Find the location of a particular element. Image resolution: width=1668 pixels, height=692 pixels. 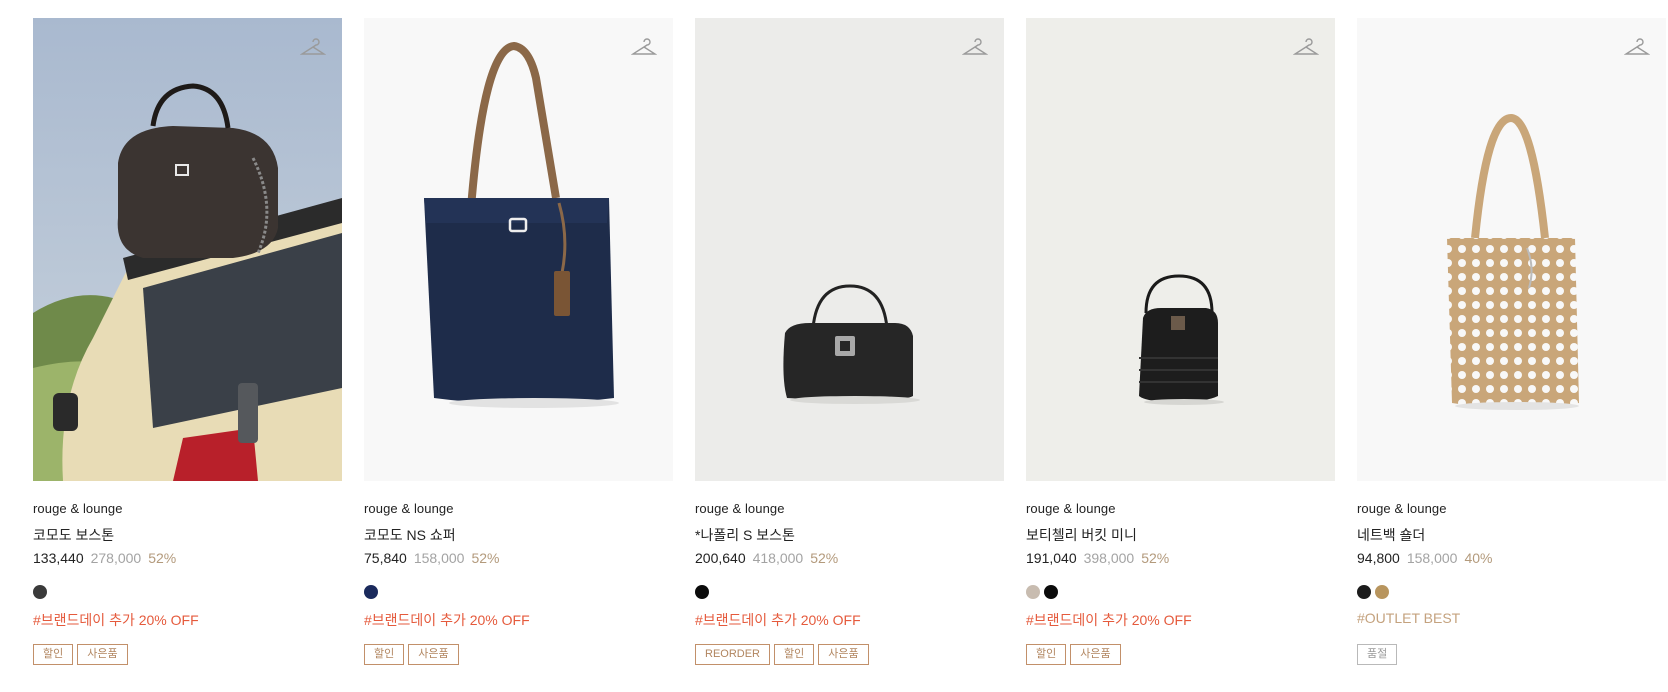

price-row: 133,440 278,000 52% is located at coordinates (187, 559).